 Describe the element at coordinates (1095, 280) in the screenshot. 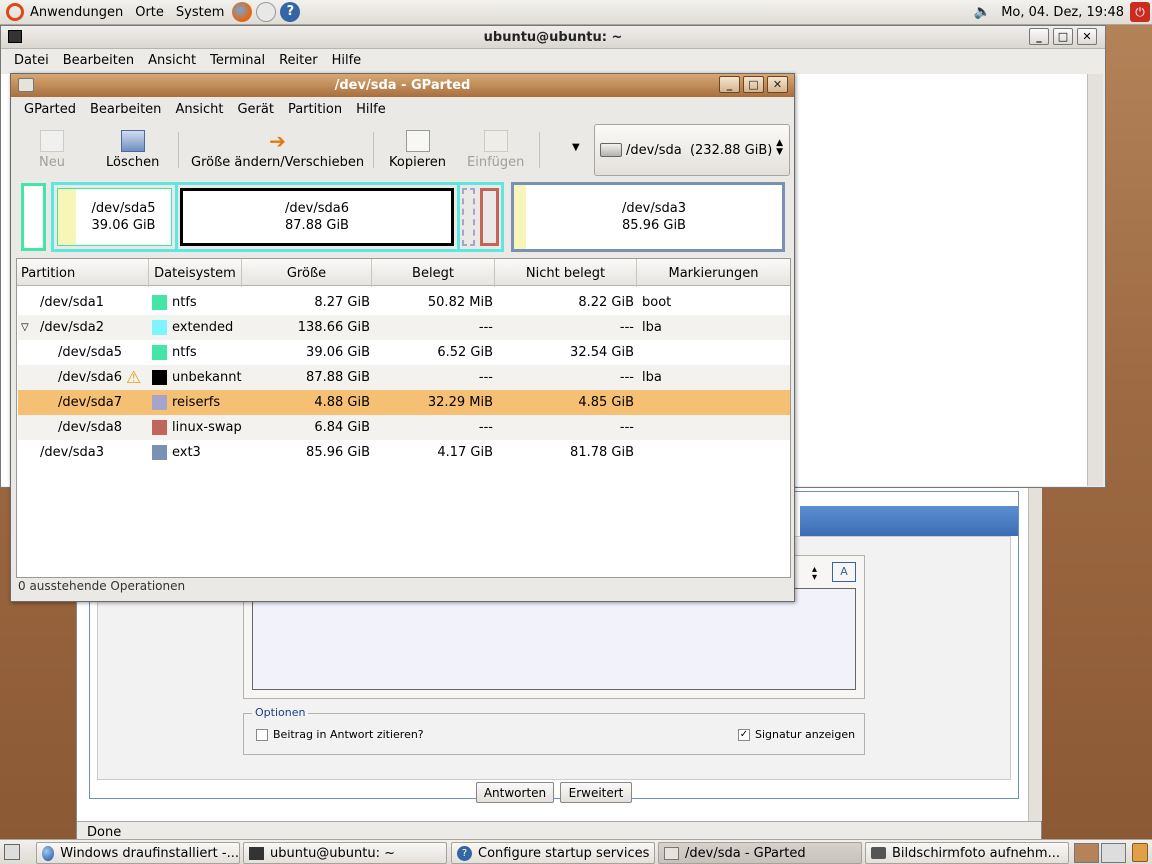

I see `terminal-scrollbar` at that location.